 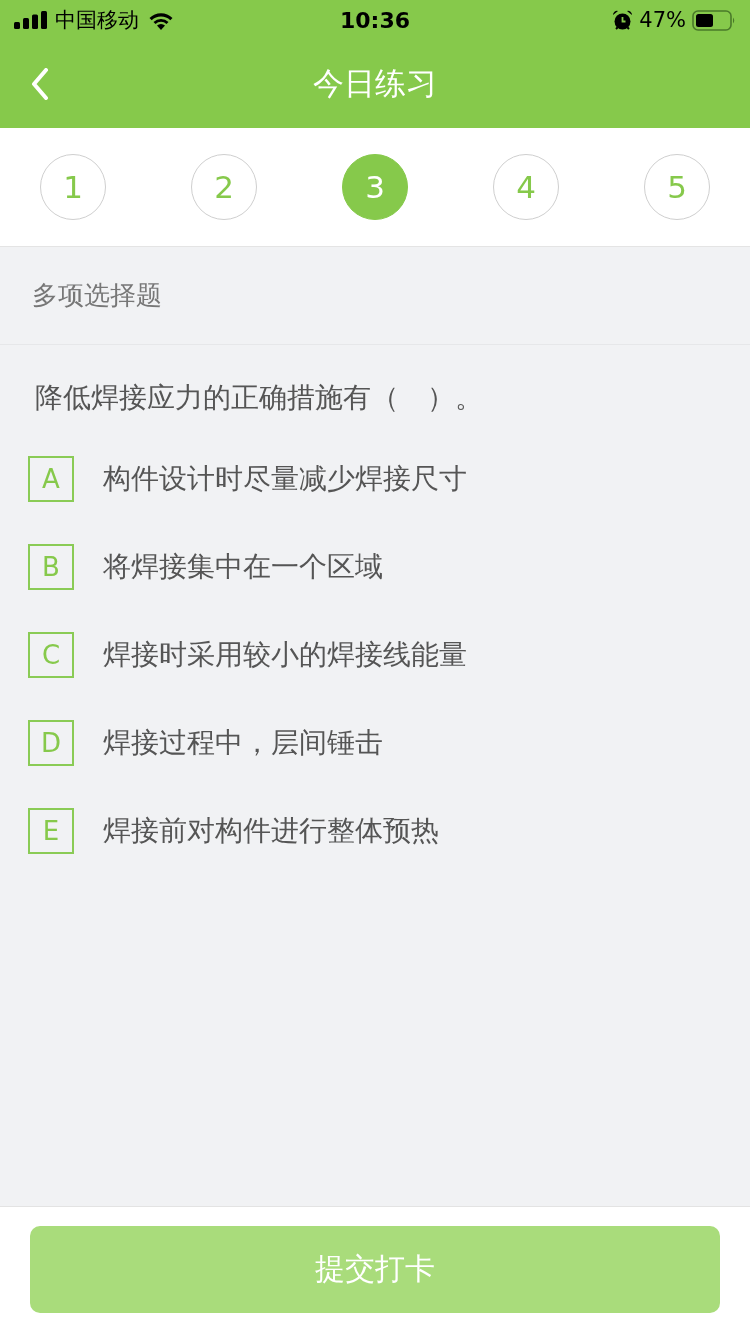 I want to click on alarm-clock-icon, so click(x=623, y=20).